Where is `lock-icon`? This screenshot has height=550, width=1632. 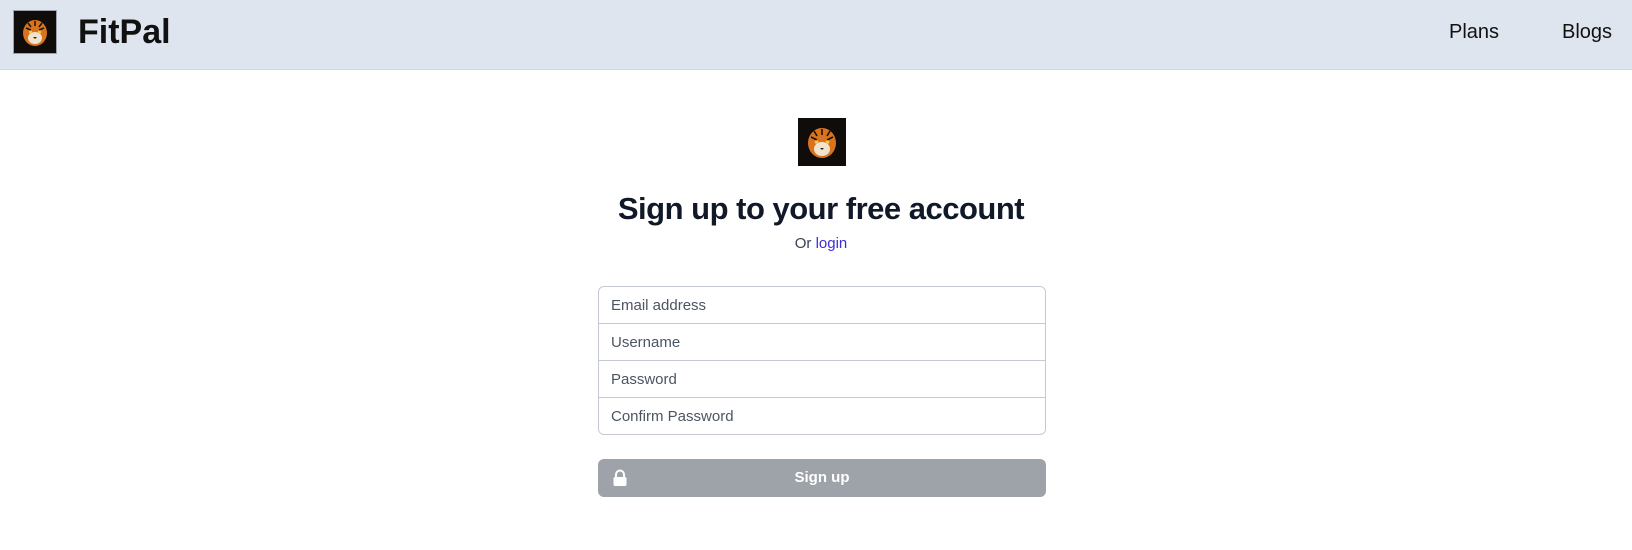
lock-icon is located at coordinates (620, 477).